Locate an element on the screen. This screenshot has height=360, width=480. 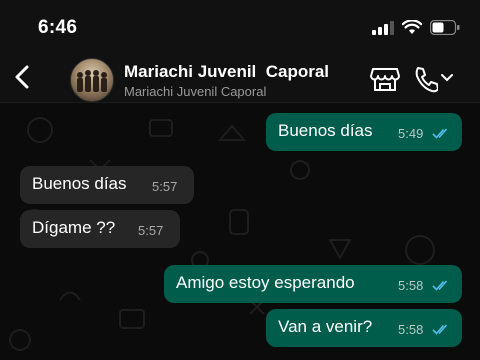
status-time: 6:46 is located at coordinates (58, 27).